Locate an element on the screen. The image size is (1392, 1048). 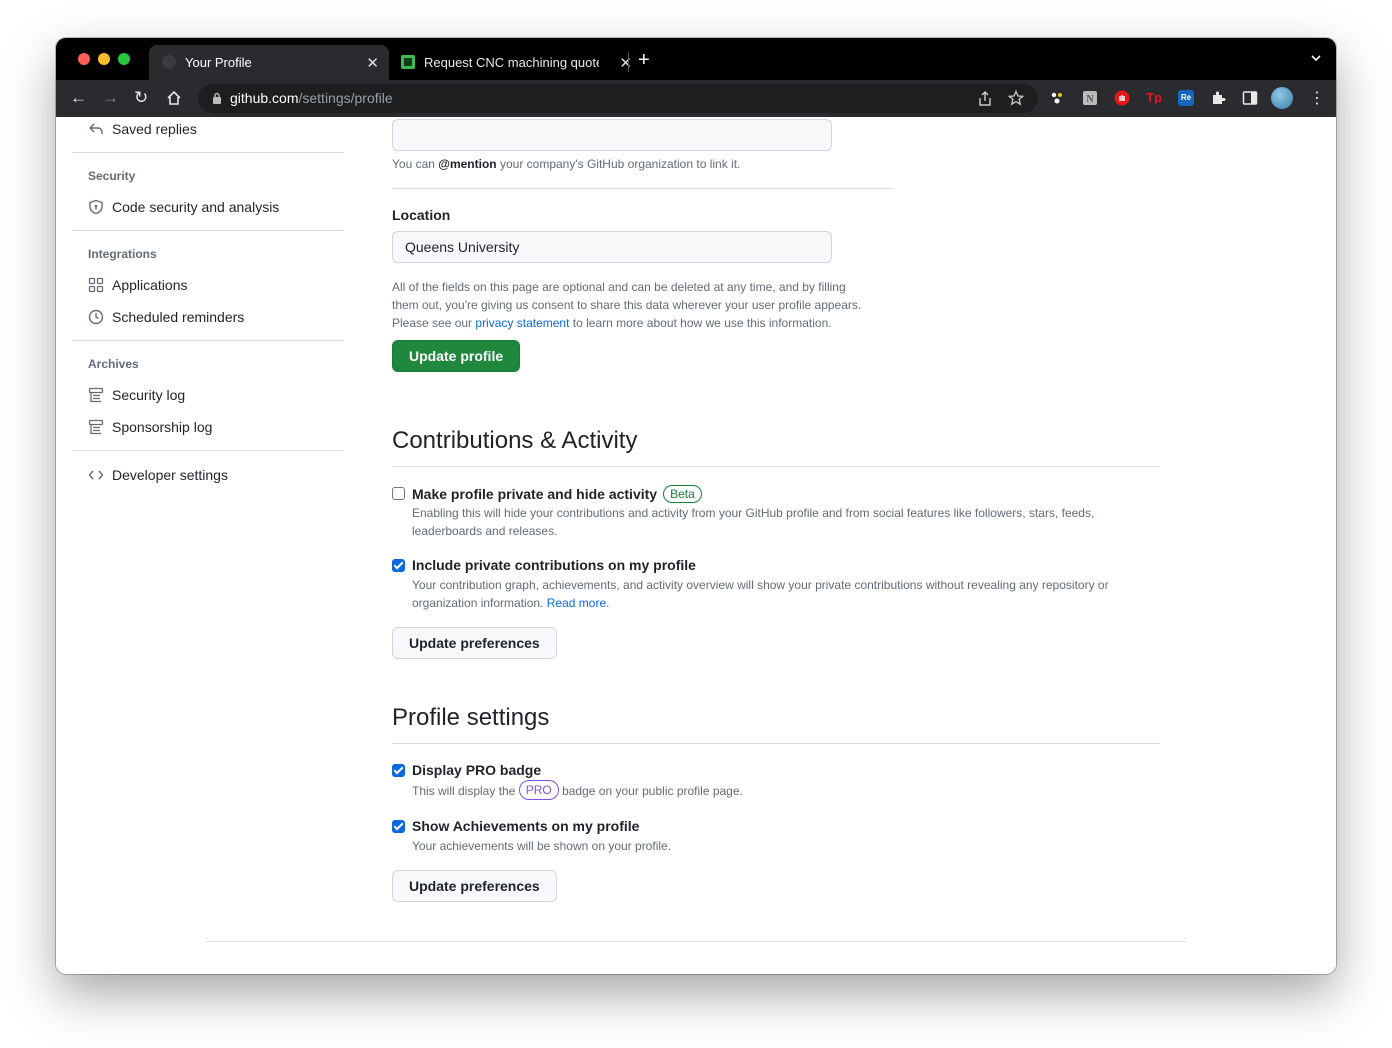
tab-search-chevron-icon is located at coordinates (1316, 58).